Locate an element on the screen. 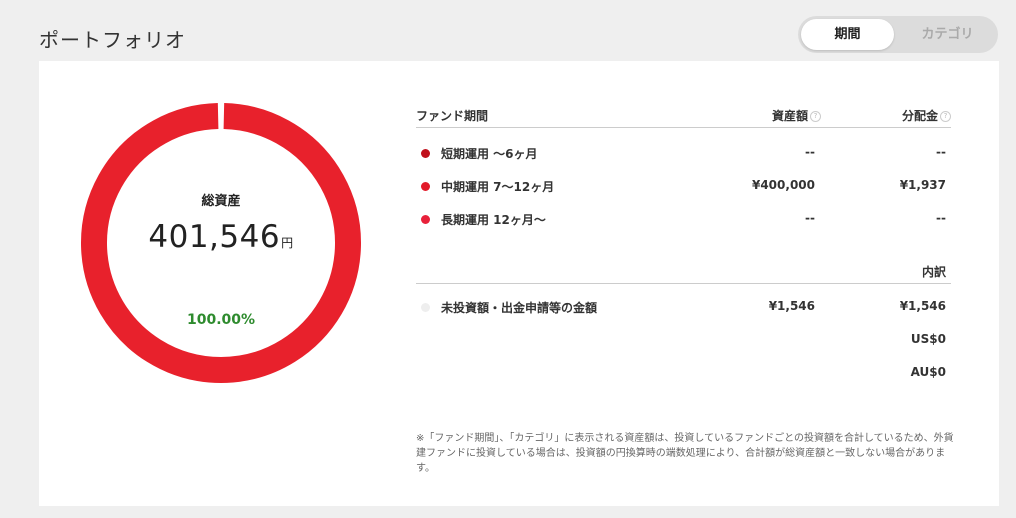 The height and width of the screenshot is (518, 1016). usd-value: US$0 is located at coordinates (928, 339).